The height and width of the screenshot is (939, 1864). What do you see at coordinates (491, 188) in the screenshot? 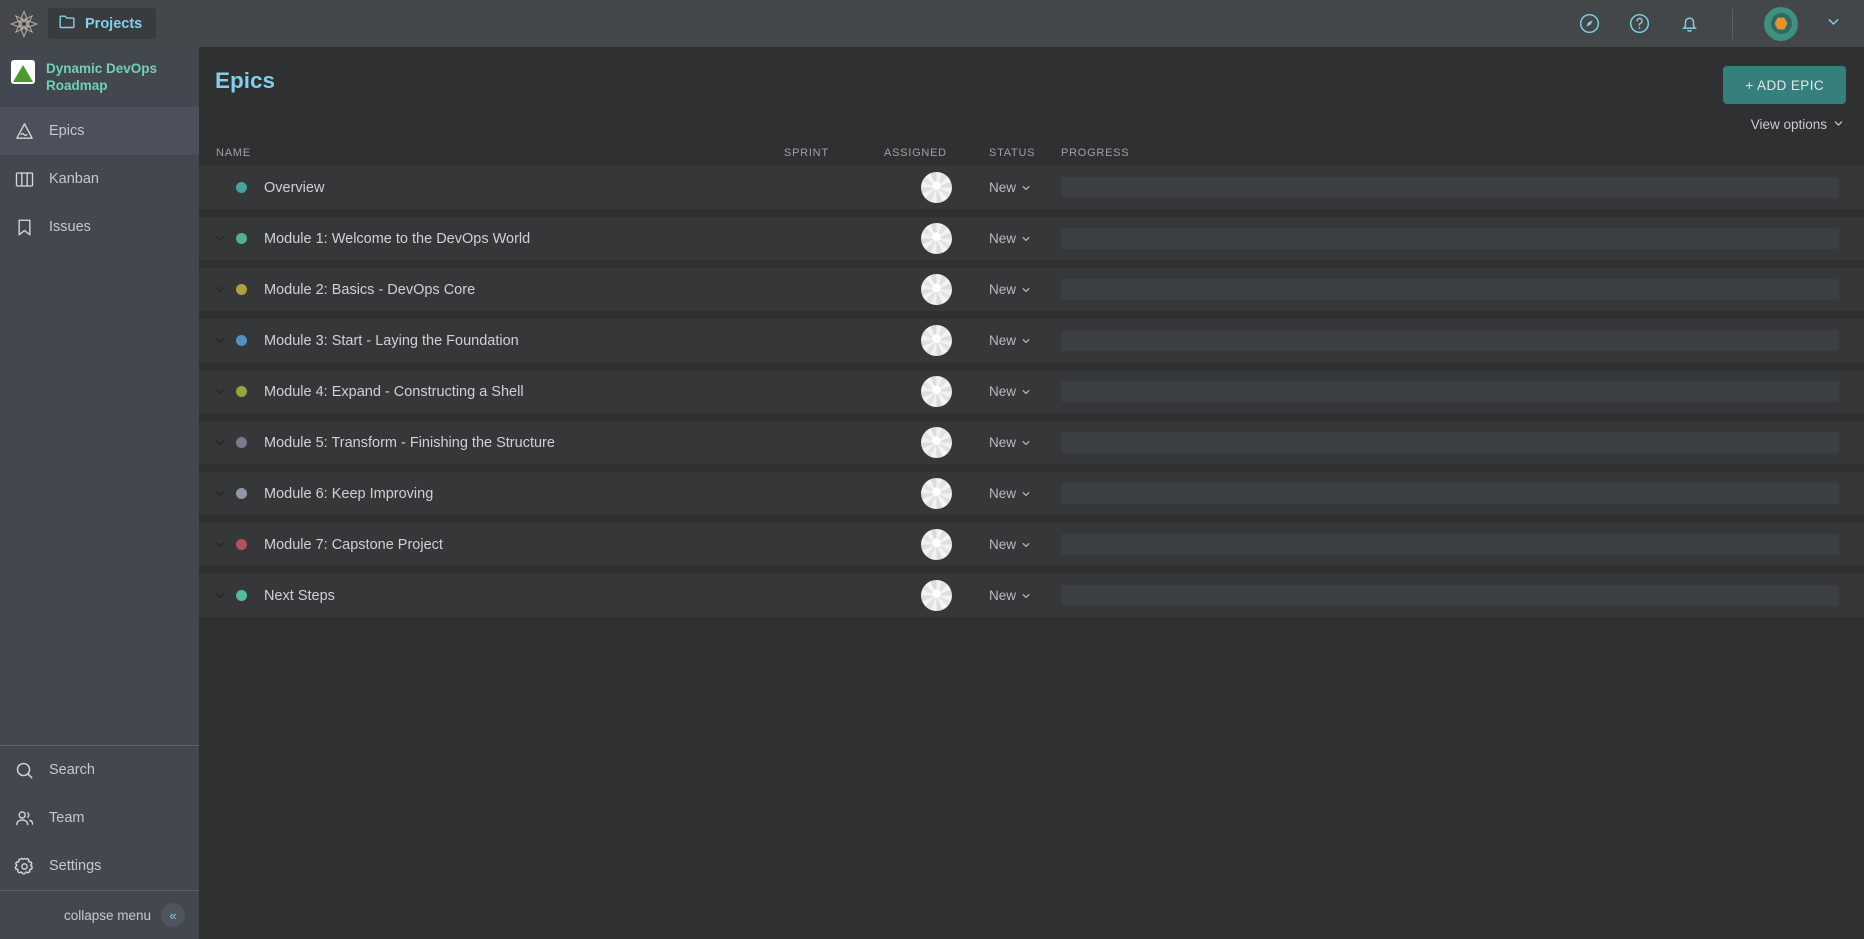
I see `epic-name-cell: Overview` at bounding box center [491, 188].